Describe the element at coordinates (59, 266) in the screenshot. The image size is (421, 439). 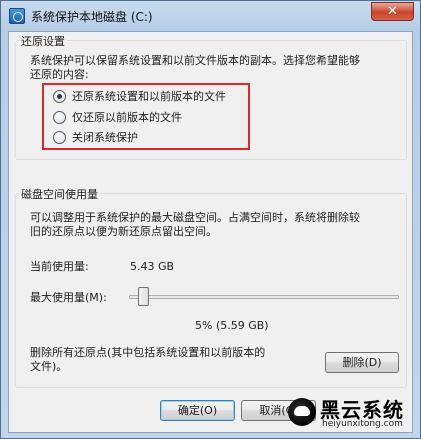
I see `current-usage-label: 当前使用量:` at that location.